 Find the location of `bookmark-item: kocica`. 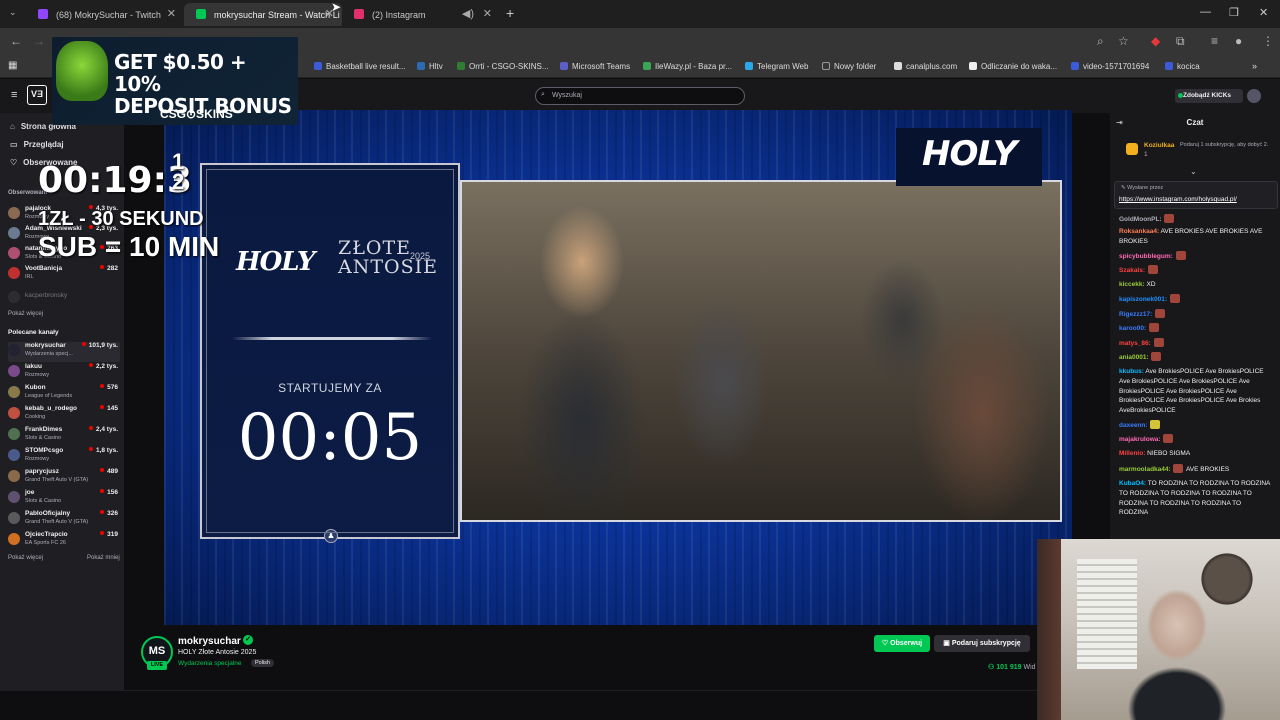

bookmark-item: kocica is located at coordinates (1182, 66).